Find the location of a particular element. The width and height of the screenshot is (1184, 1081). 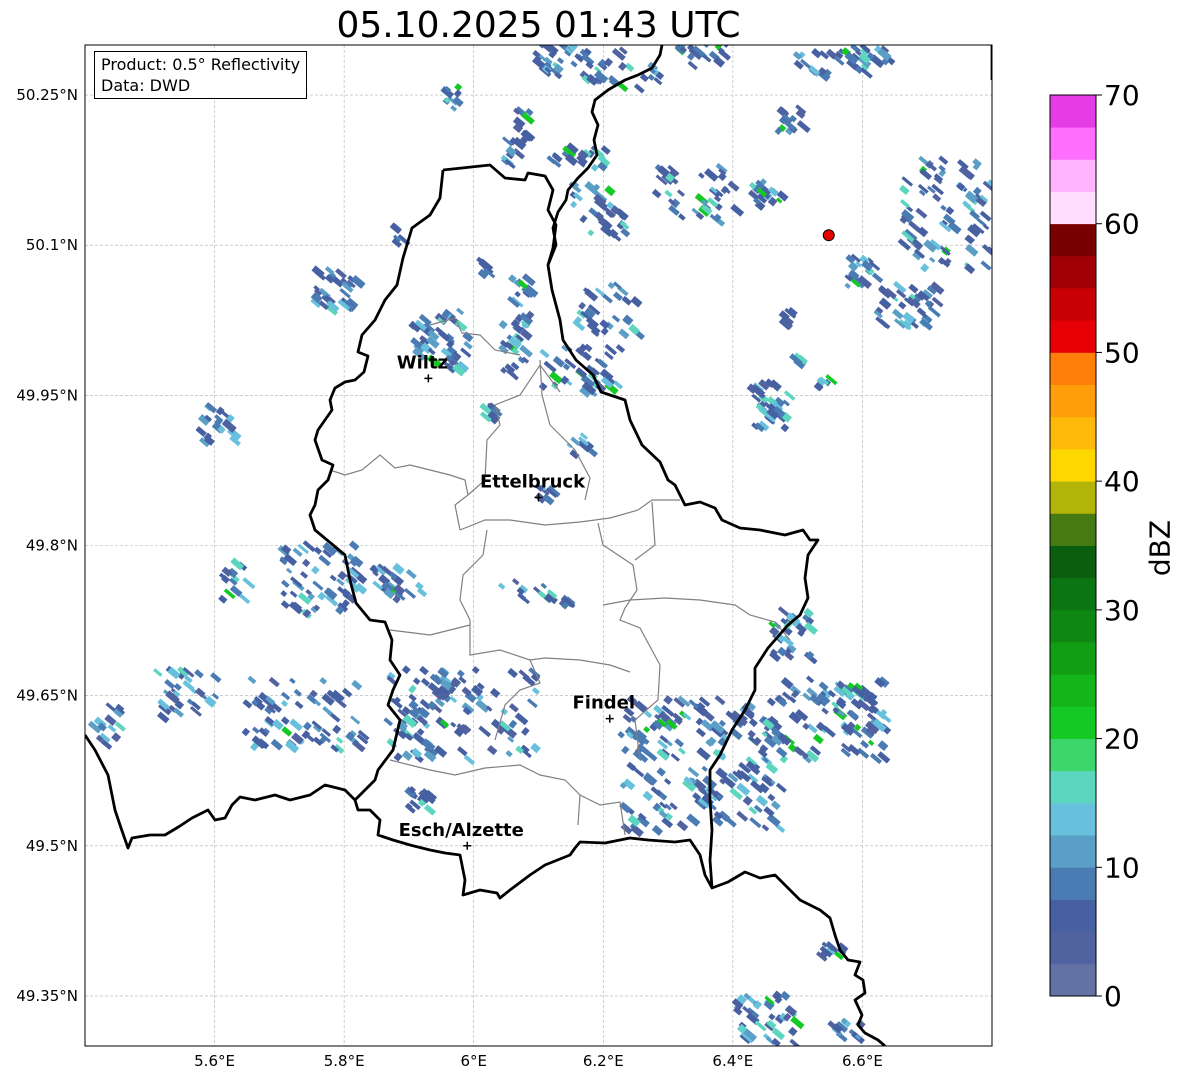

city-label: Ettelbruck is located at coordinates (533, 481).